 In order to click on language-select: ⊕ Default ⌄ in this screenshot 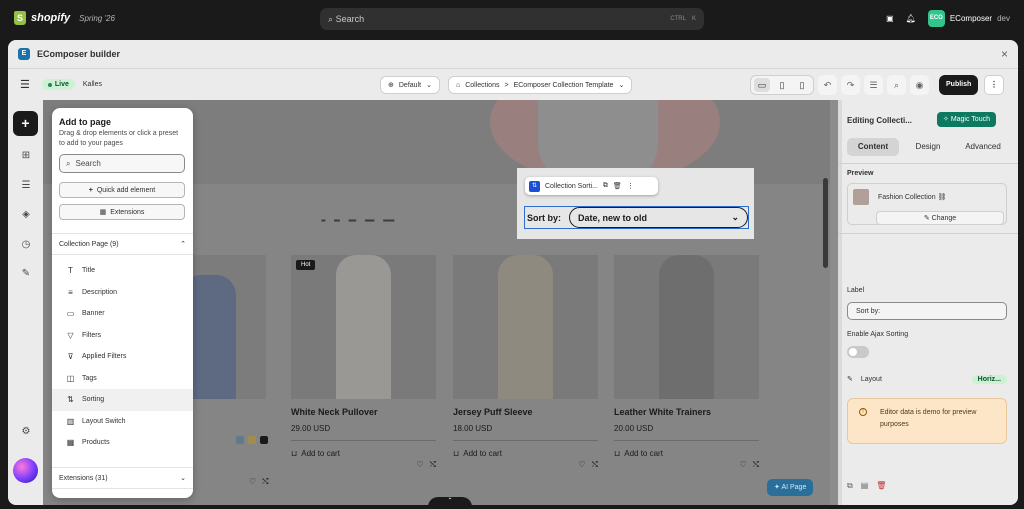, I will do `click(410, 85)`.